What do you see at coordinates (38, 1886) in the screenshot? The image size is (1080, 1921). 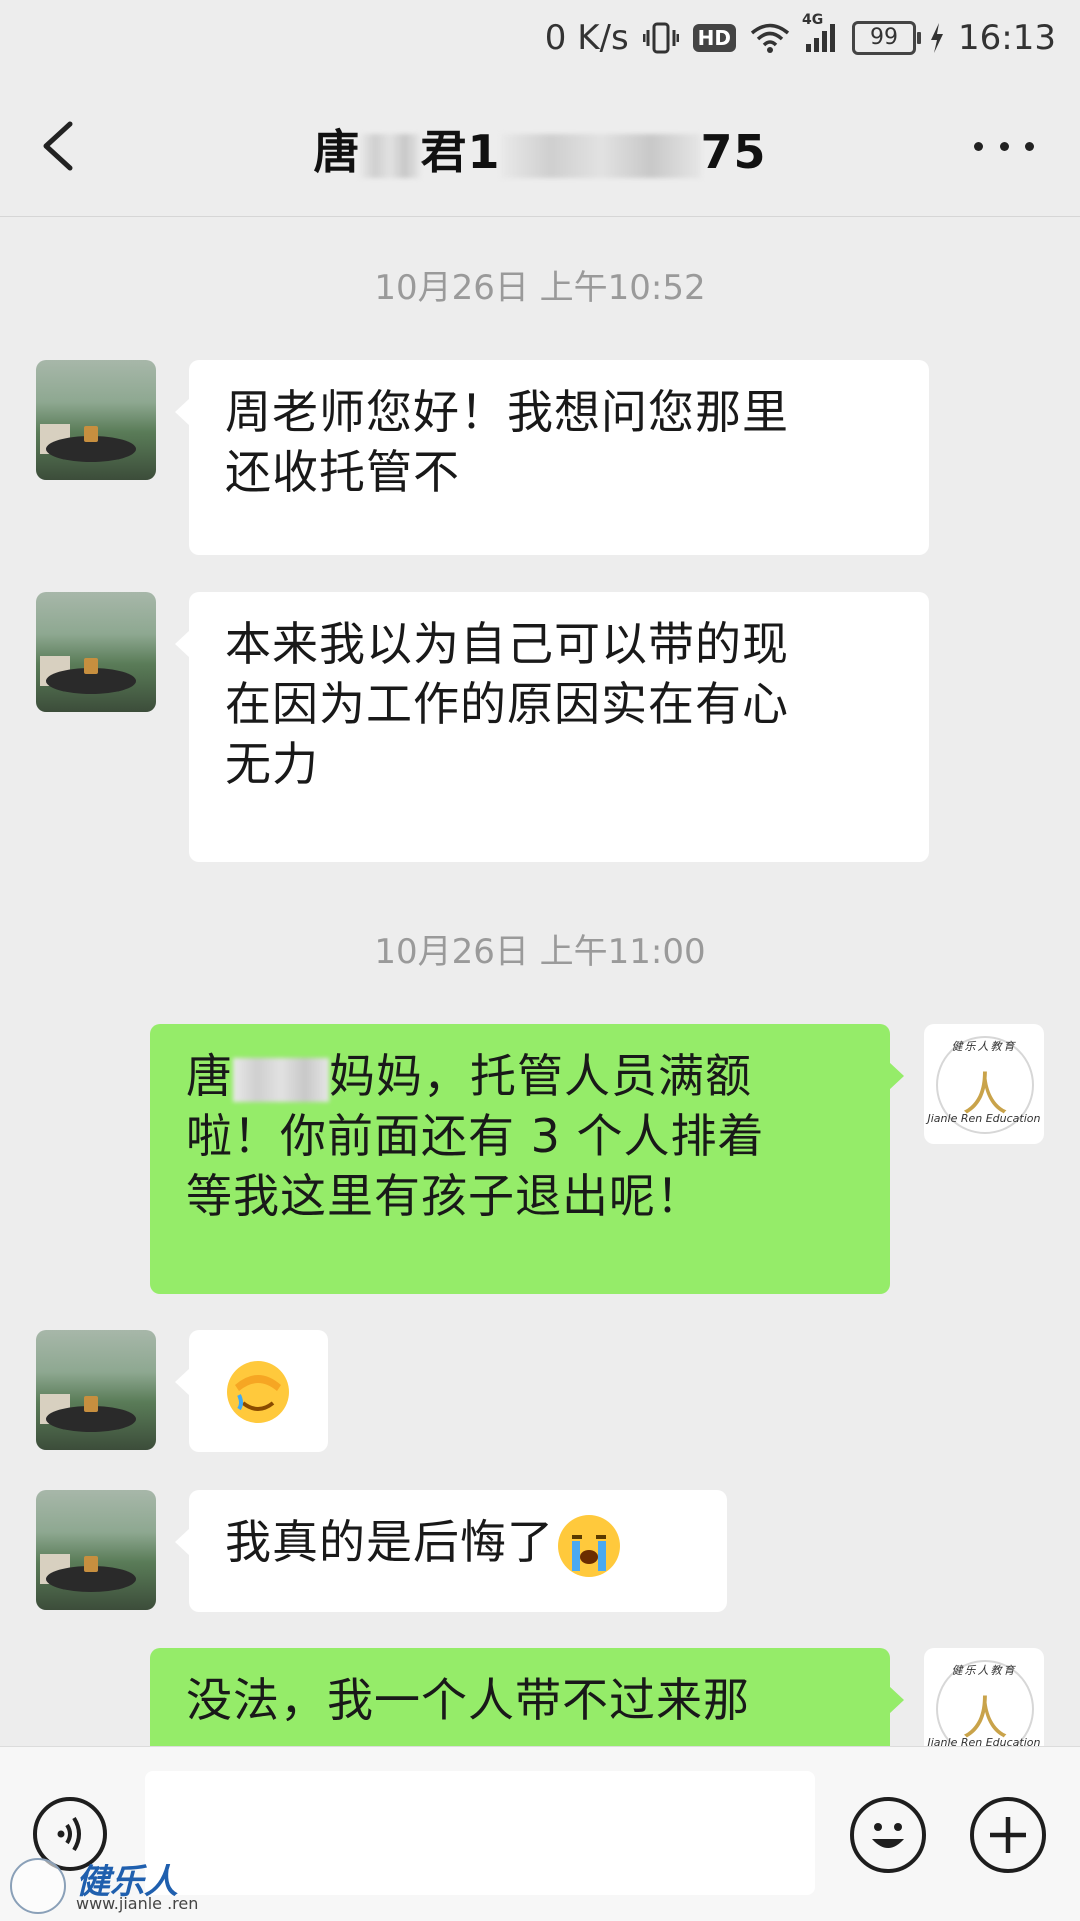 I see `watermark-logo-icon` at bounding box center [38, 1886].